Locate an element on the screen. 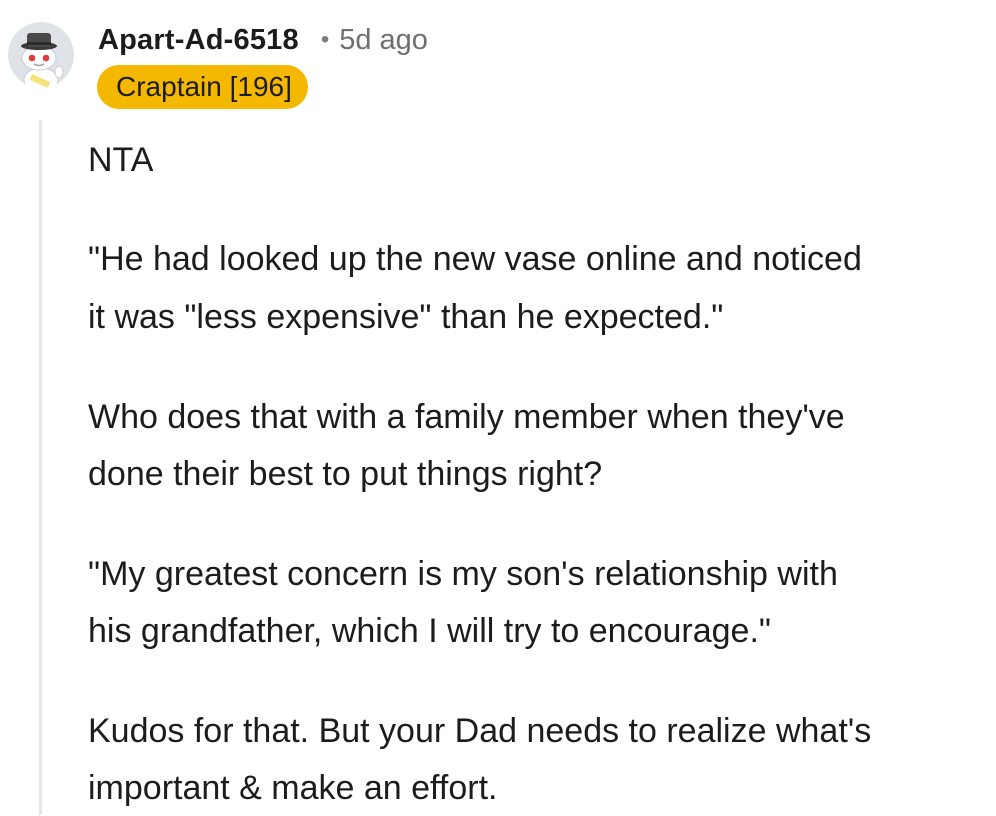 Image resolution: width=996 pixels, height=816 pixels. avatar is located at coordinates (41, 55).